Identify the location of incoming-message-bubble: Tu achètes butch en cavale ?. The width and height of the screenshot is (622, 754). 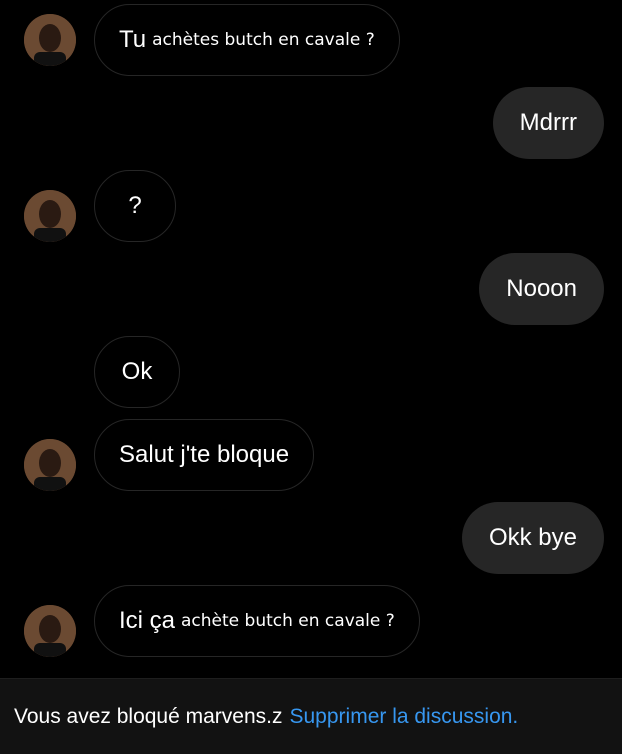
(247, 40).